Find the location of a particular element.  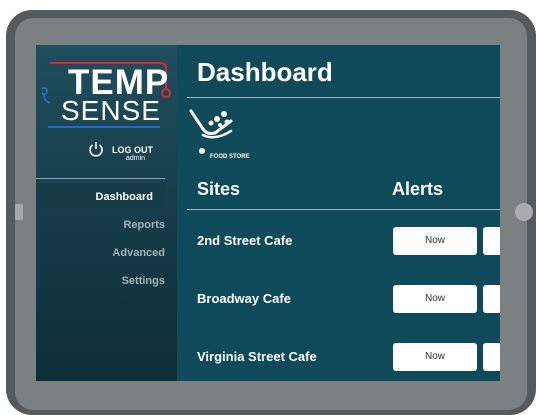

sites-column-header: Sites is located at coordinates (219, 189).